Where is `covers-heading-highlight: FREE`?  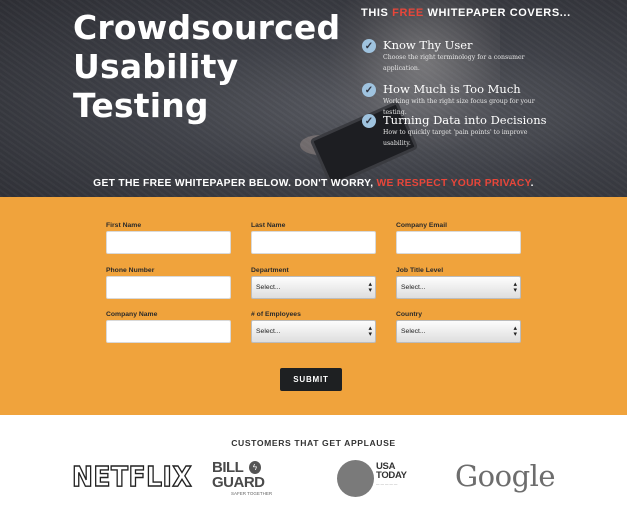
covers-heading-highlight: FREE is located at coordinates (408, 13).